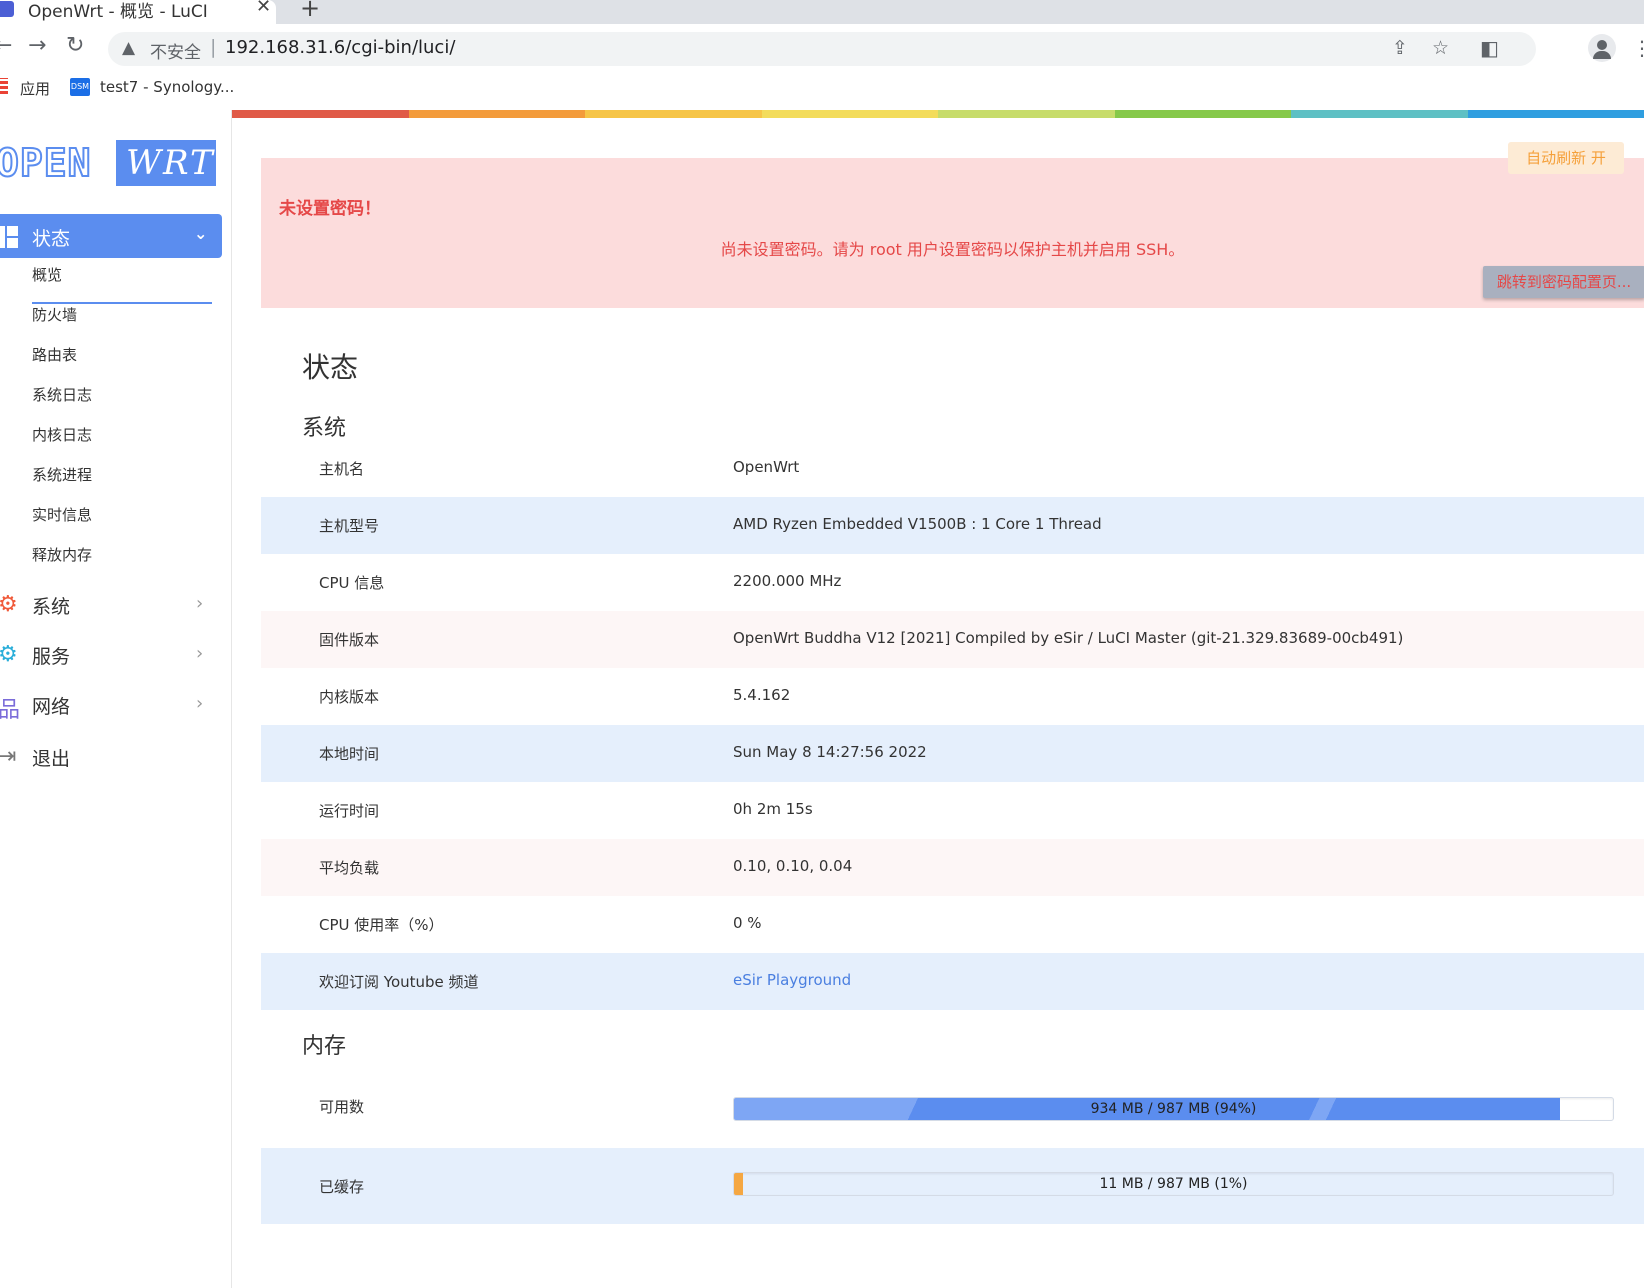 Image resolution: width=1644 pixels, height=1288 pixels. I want to click on submenu-realtime: 实时信息, so click(62, 514).